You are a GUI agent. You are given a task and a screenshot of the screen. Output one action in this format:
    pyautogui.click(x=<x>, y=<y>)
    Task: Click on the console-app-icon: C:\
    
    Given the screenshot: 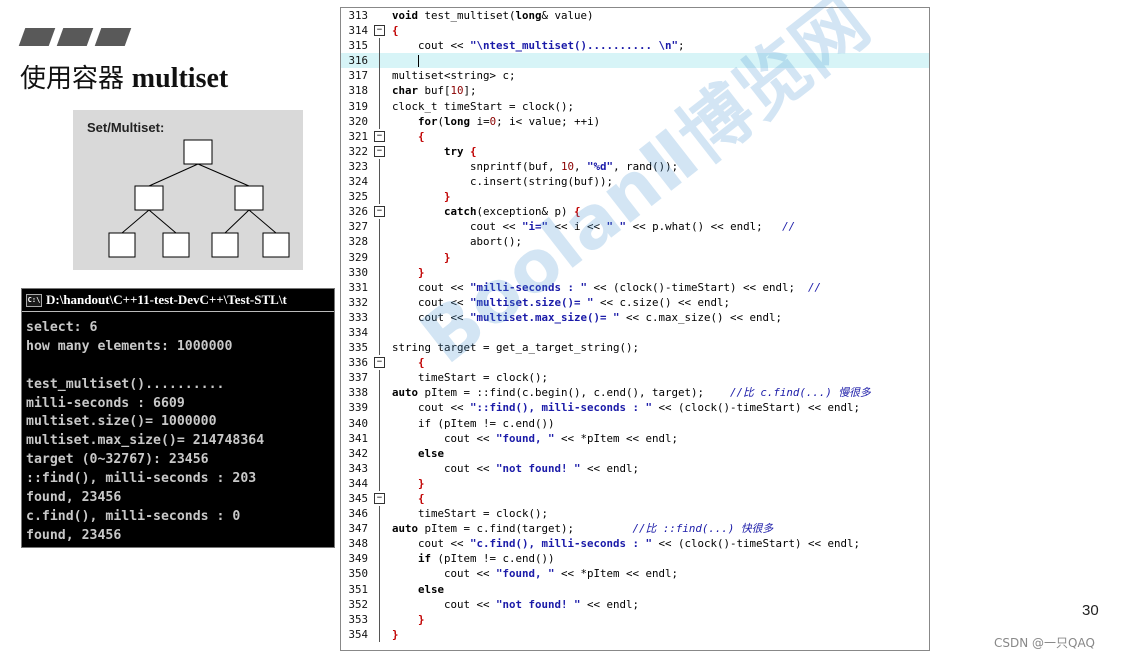 What is the action you would take?
    pyautogui.click(x=34, y=300)
    